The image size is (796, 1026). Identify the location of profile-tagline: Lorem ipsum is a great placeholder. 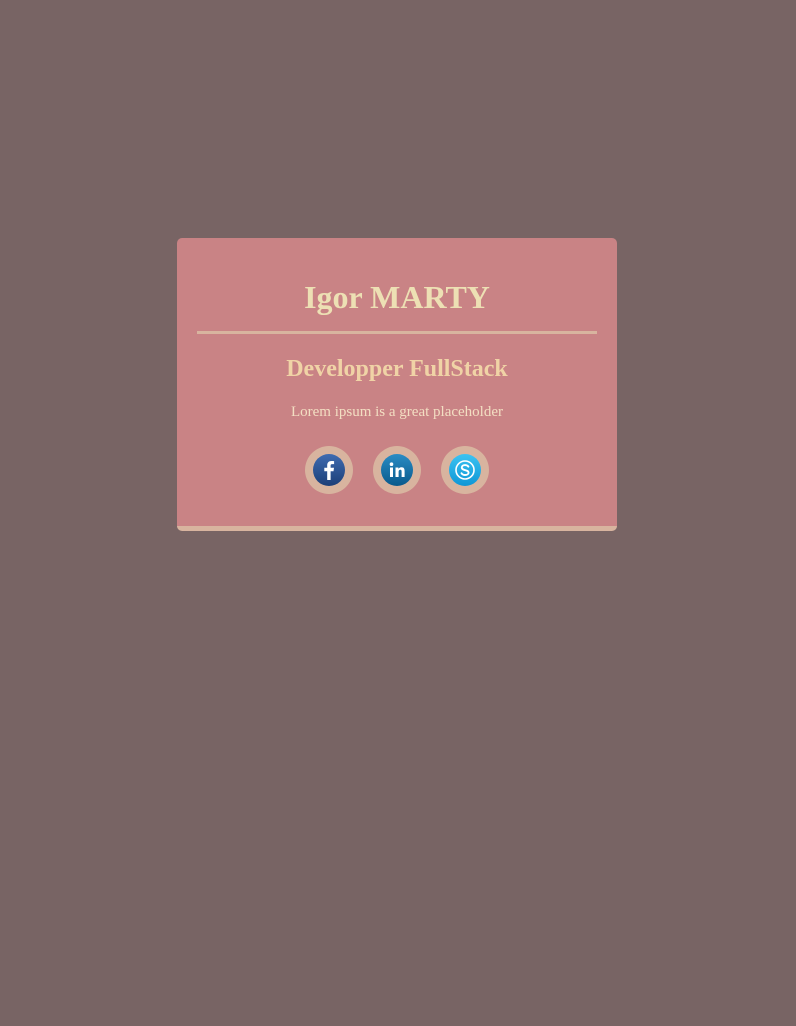
(396, 412).